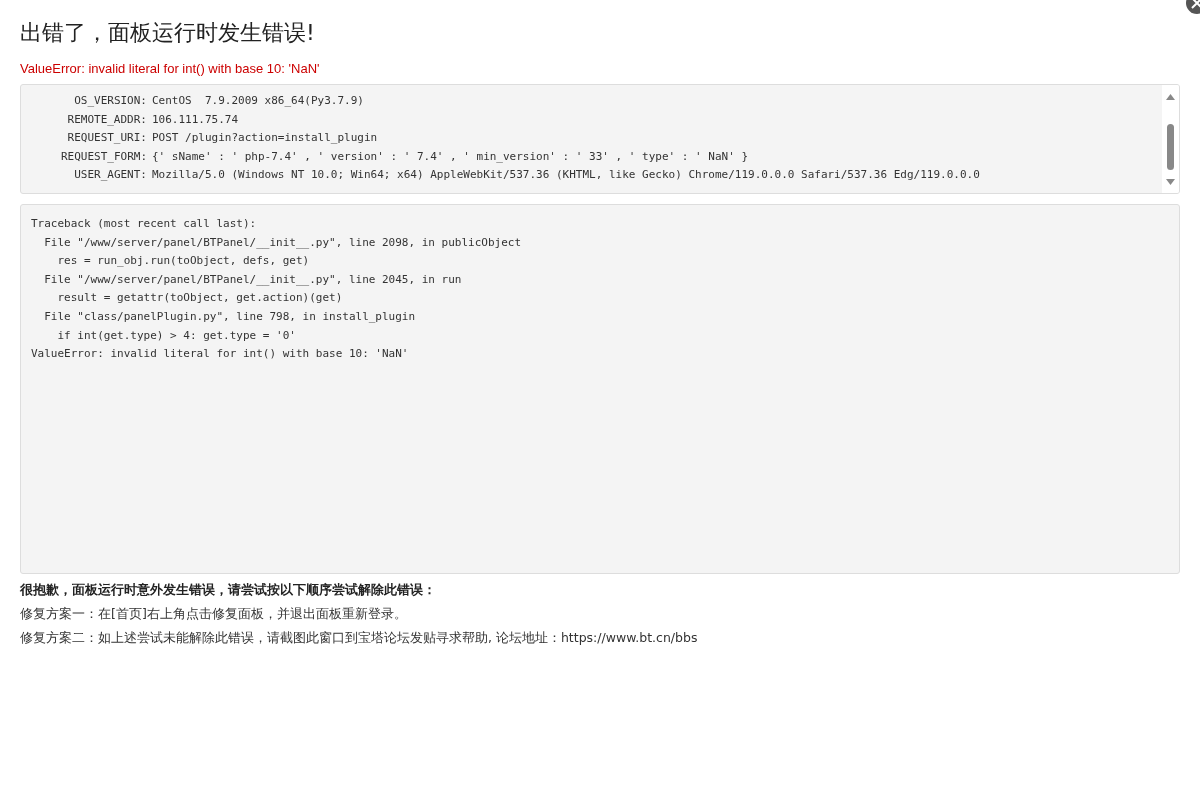 The width and height of the screenshot is (1200, 809). I want to click on info-key: REQUEST_FORM:, so click(86, 157).